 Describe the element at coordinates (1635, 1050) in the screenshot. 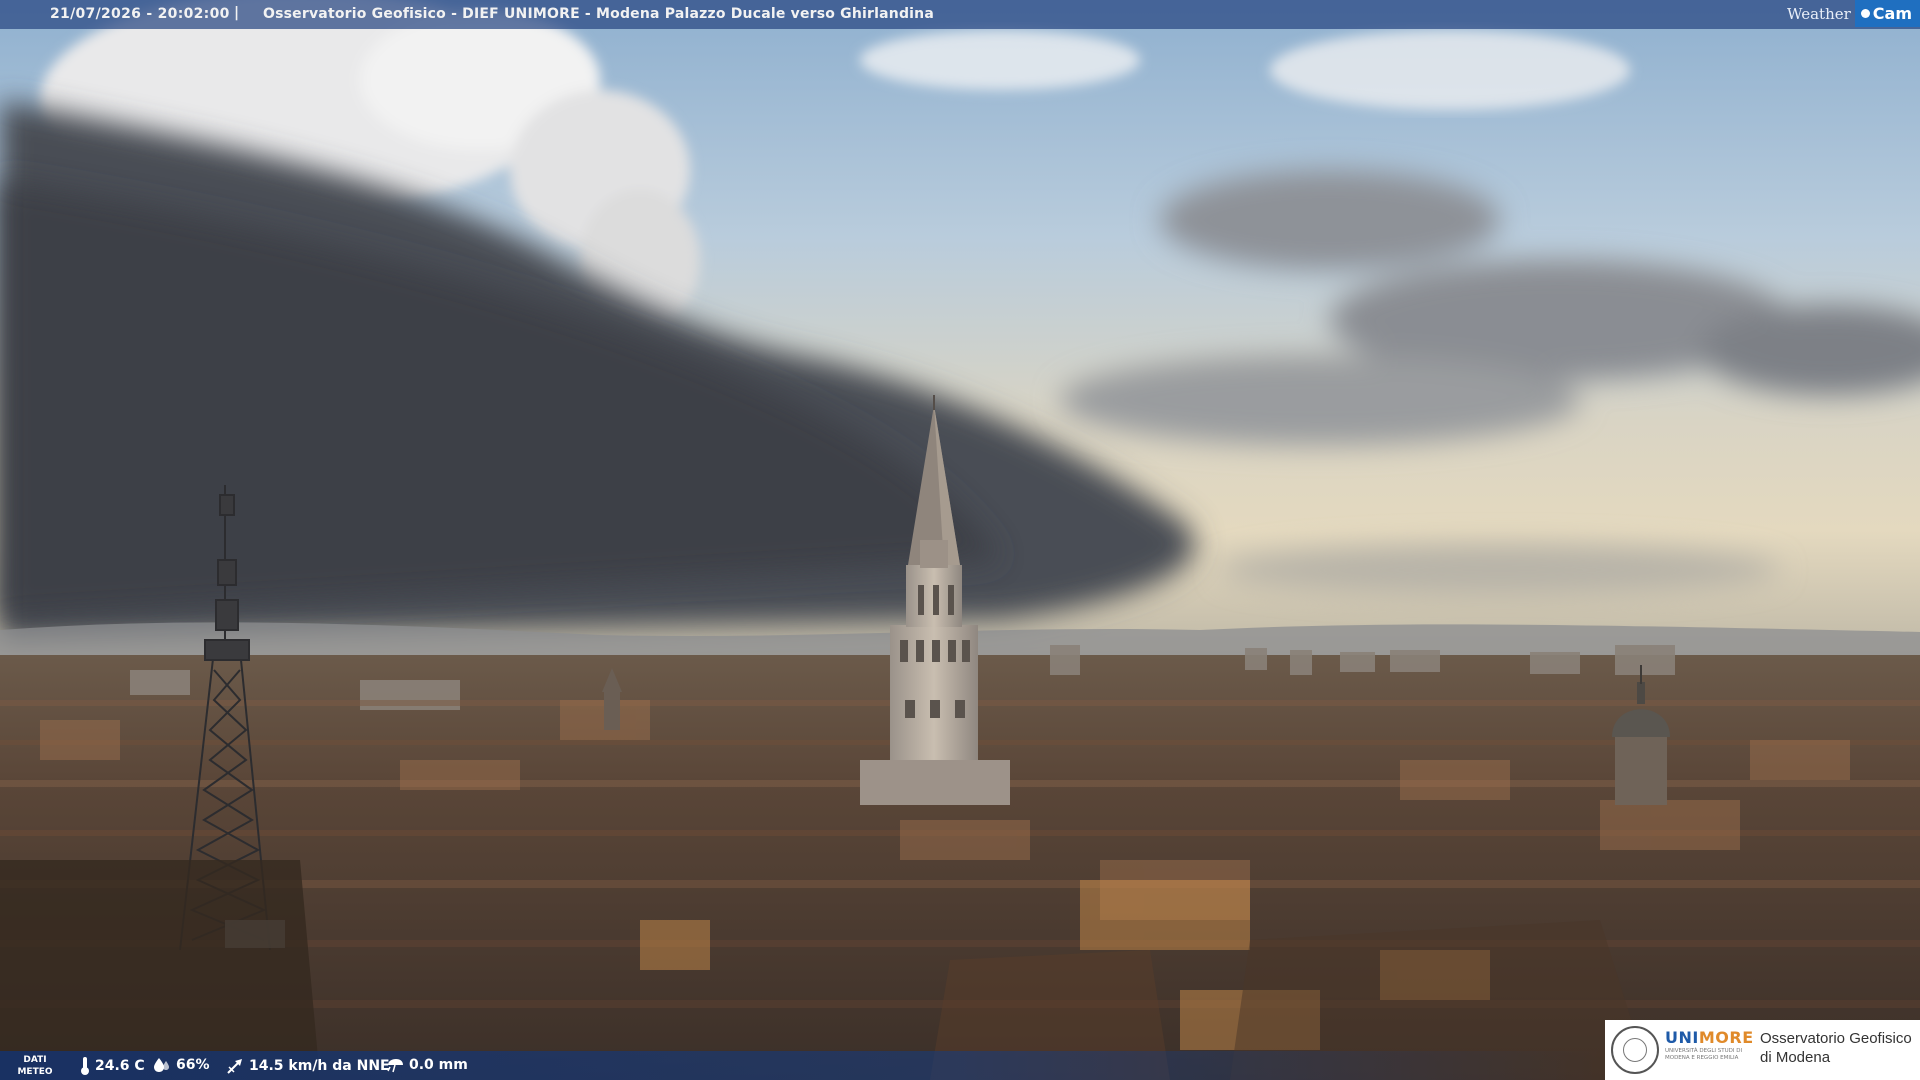

I see `university-seal-icon` at that location.